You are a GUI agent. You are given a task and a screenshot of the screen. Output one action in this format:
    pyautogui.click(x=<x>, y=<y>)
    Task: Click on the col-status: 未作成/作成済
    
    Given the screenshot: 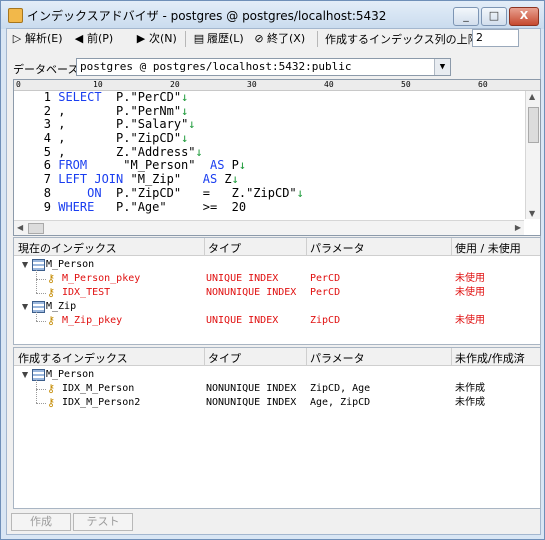 What is the action you would take?
    pyautogui.click(x=490, y=358)
    